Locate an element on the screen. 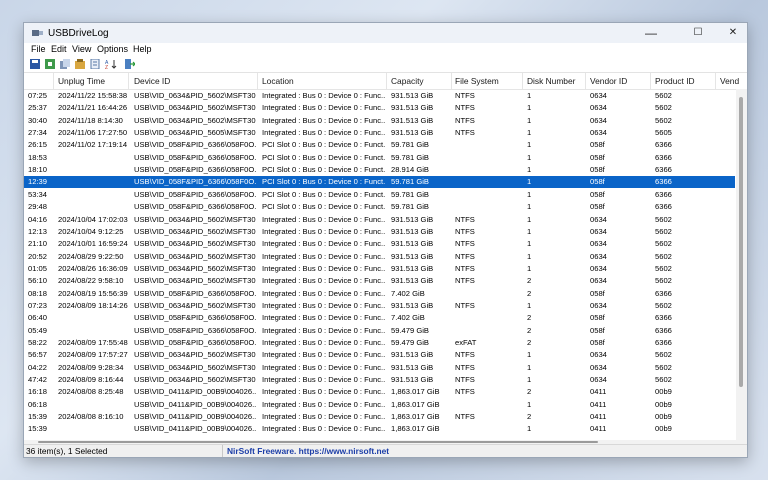 The height and width of the screenshot is (480, 768). exit-icon is located at coordinates (130, 64).